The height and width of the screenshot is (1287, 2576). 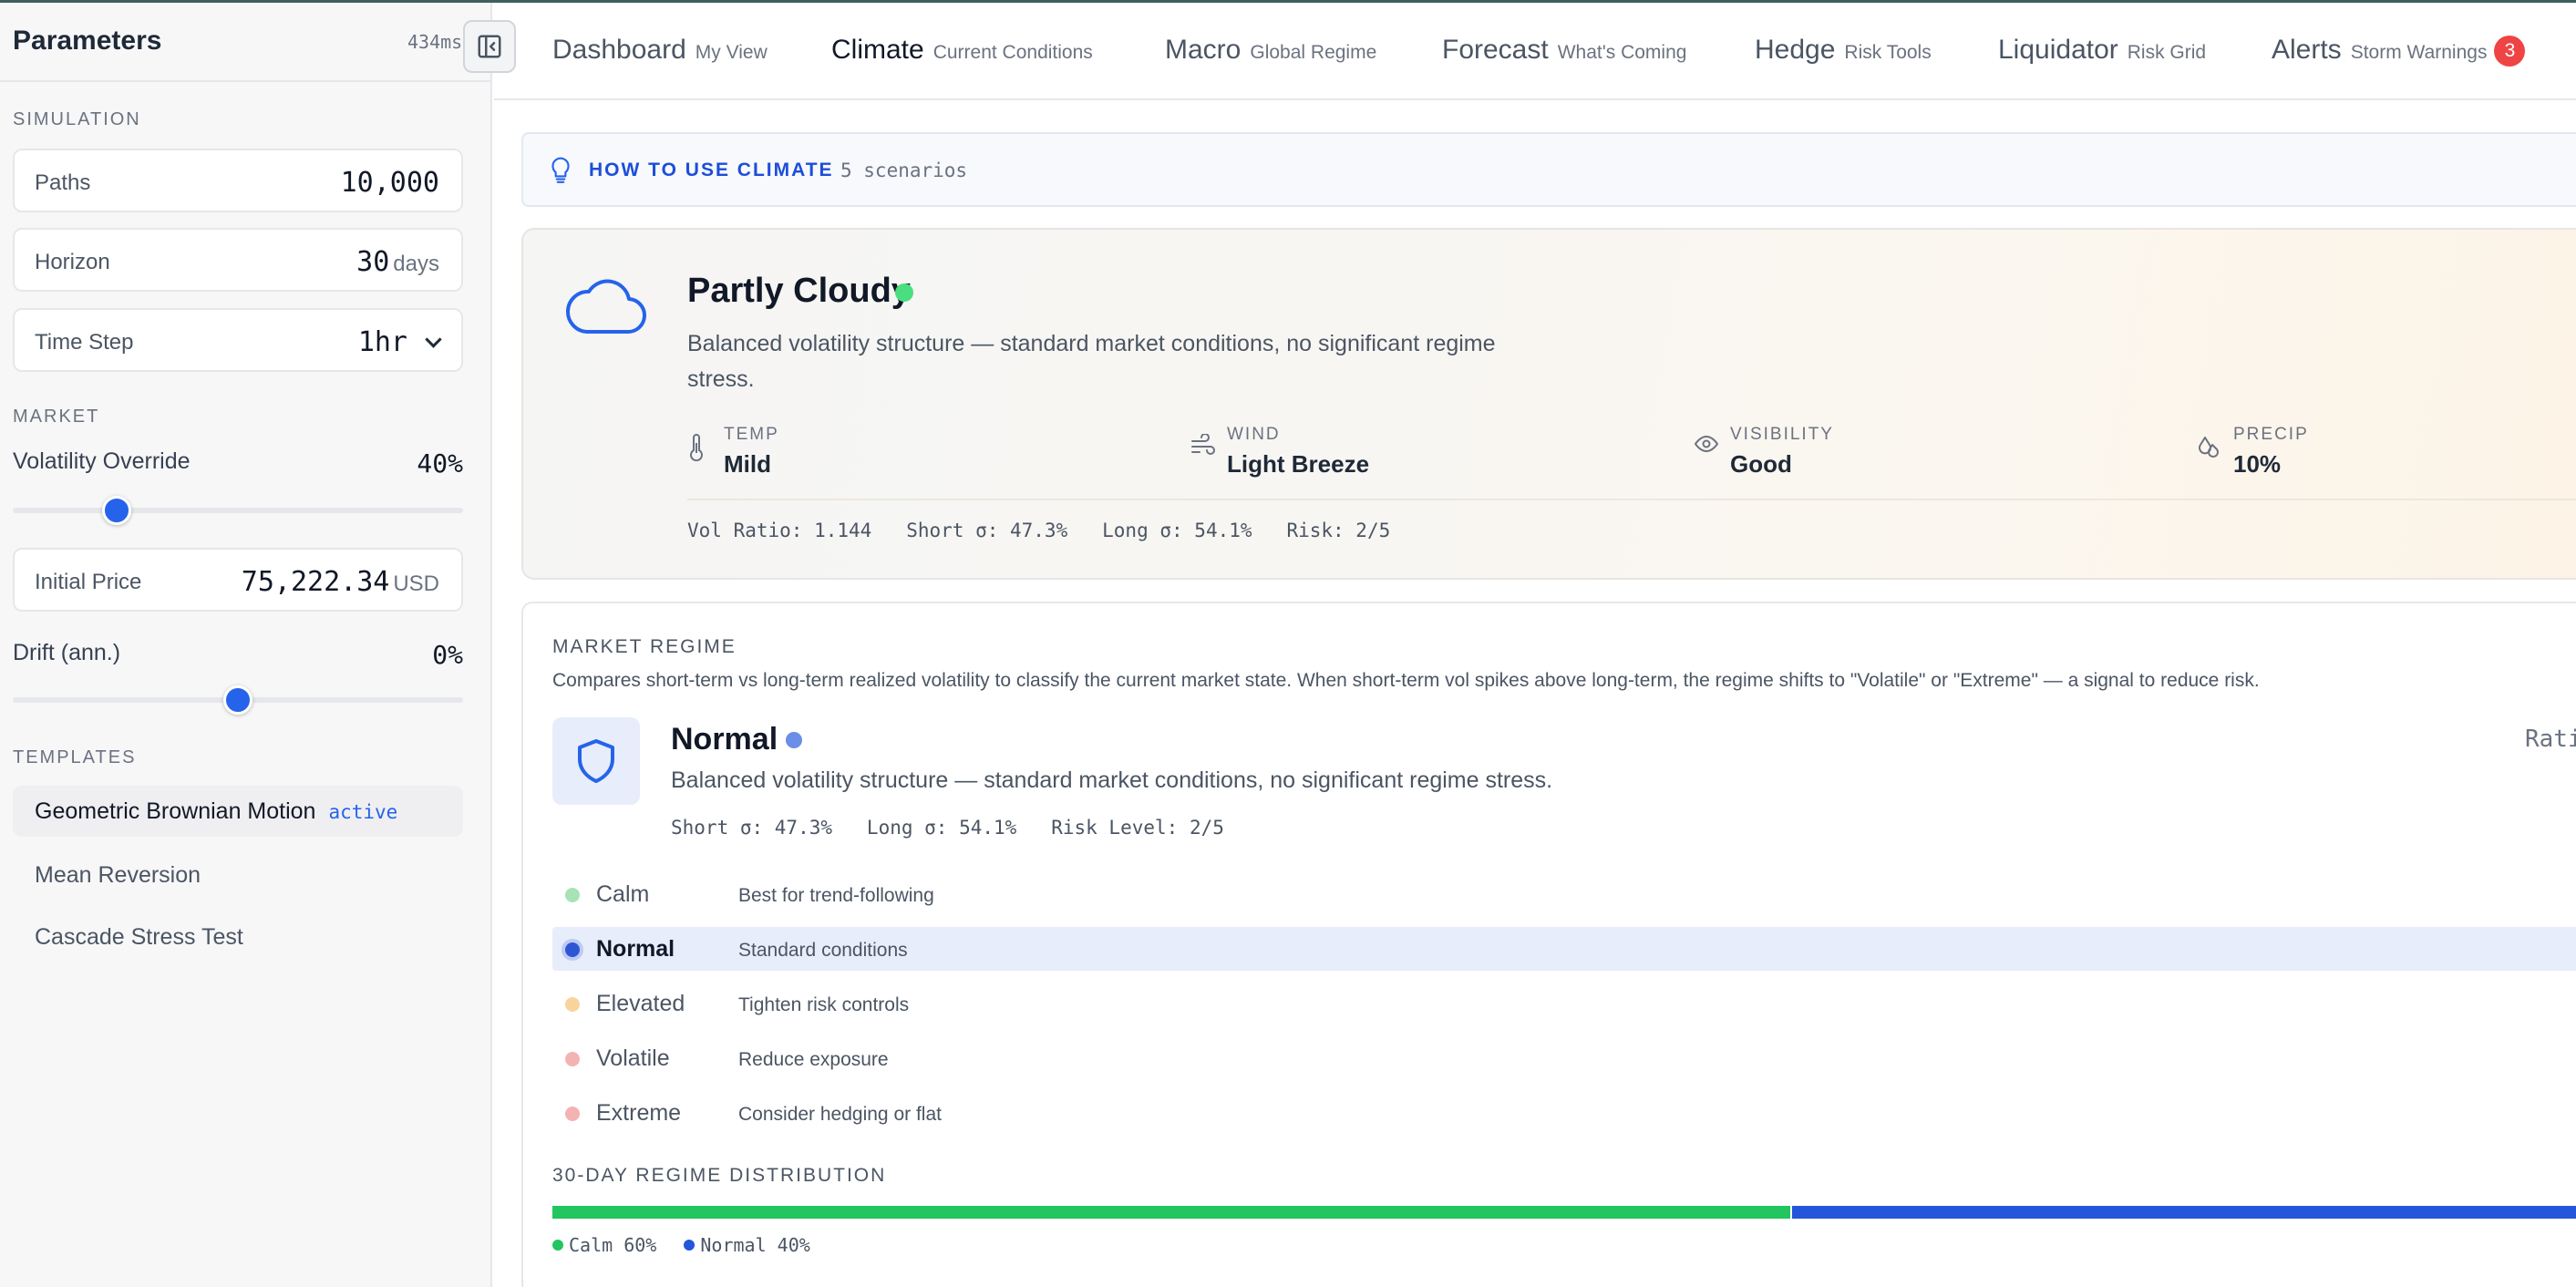 I want to click on regime-level-name: Normal, so click(x=635, y=949).